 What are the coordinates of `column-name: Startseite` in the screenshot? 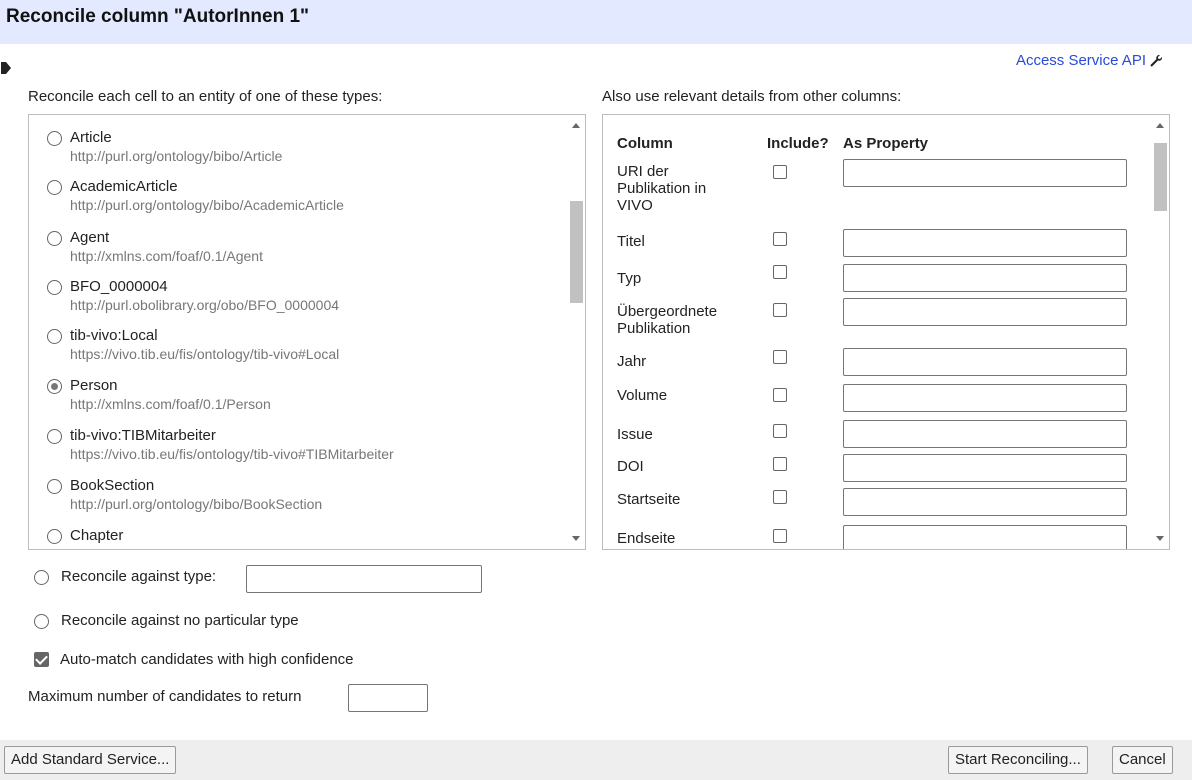 It's located at (649, 499).